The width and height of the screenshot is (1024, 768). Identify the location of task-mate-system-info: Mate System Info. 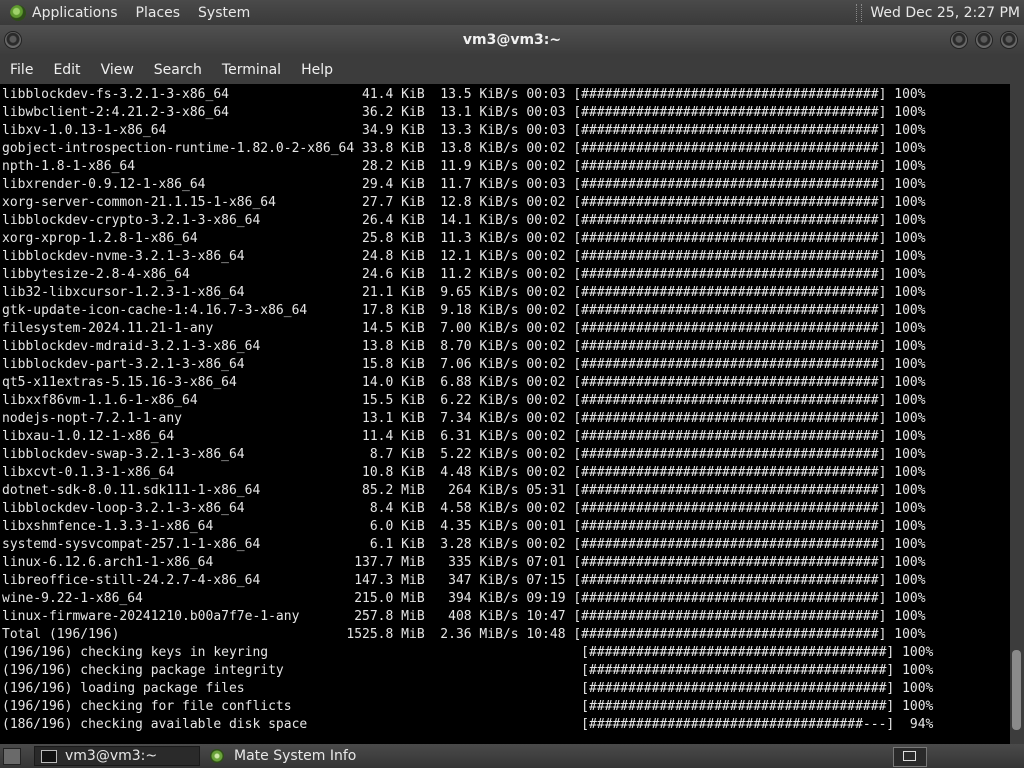
(286, 756).